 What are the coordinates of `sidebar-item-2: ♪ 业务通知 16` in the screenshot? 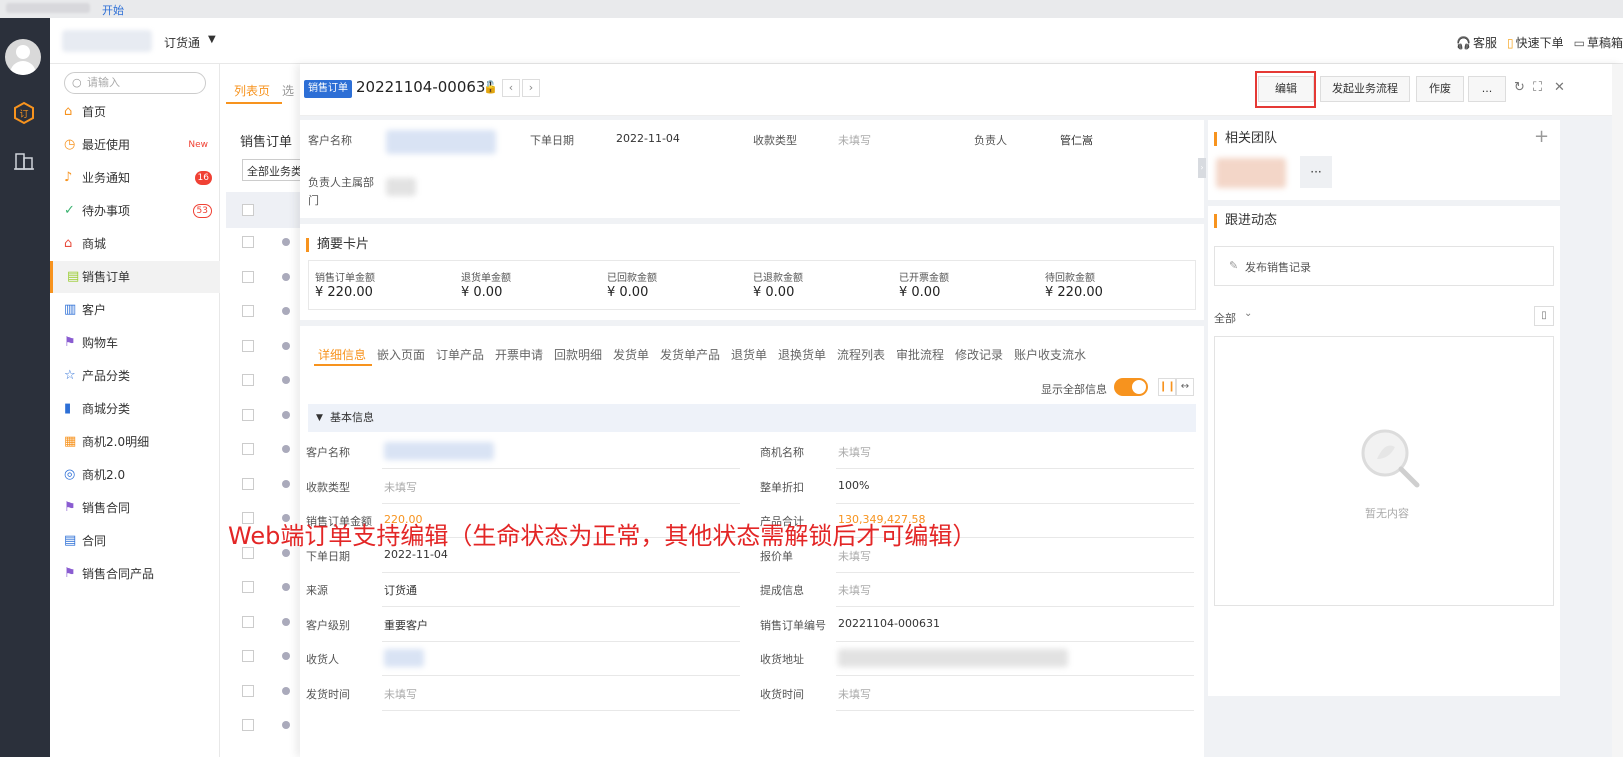 It's located at (135, 178).